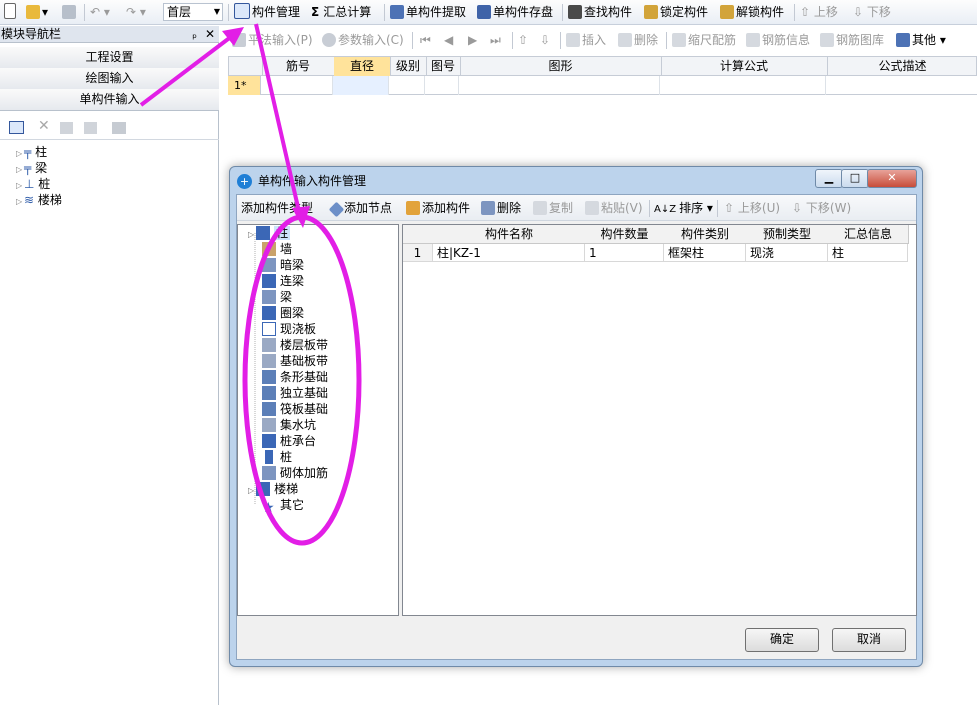 The image size is (977, 705). Describe the element at coordinates (295, 361) in the screenshot. I see `tree-item-foundation-strip: 基础板带` at that location.